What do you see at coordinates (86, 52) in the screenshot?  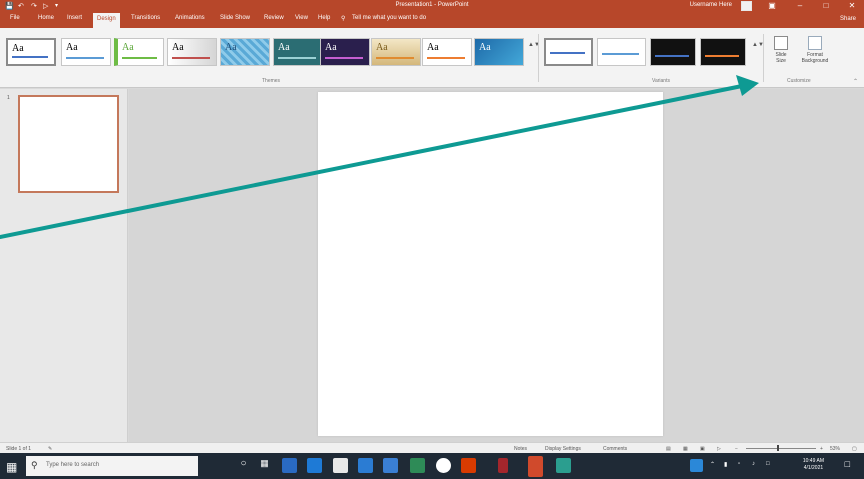 I see `theme-2: Aa` at bounding box center [86, 52].